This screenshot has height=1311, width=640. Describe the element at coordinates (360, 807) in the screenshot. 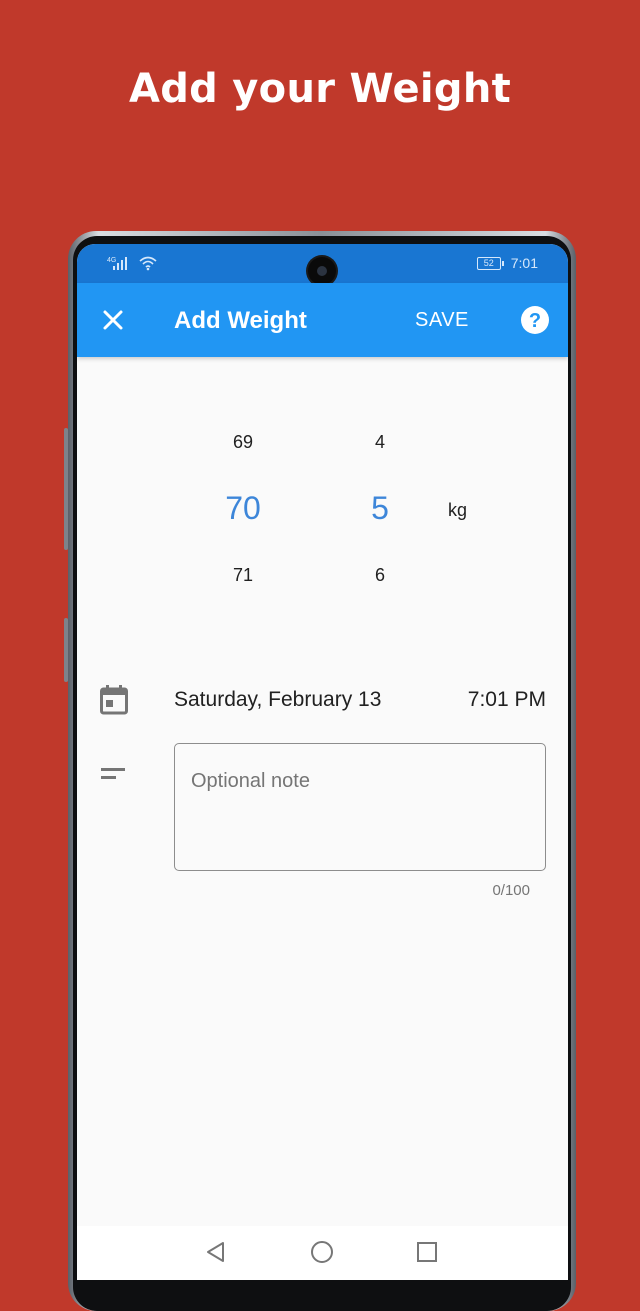

I see `note-field: Optional note` at that location.